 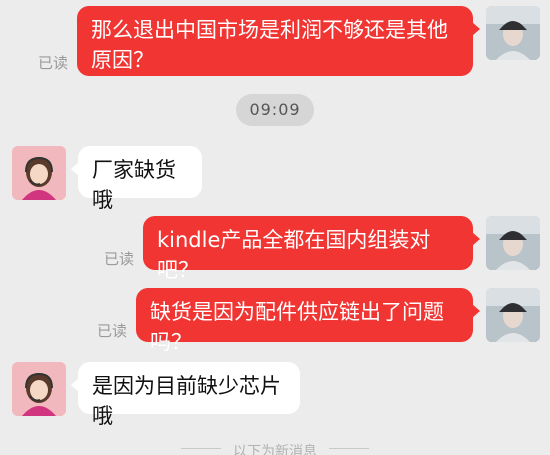 I want to click on message-text: 那么退出中国市场是利润不够还是其他原因？, so click(x=269, y=45).